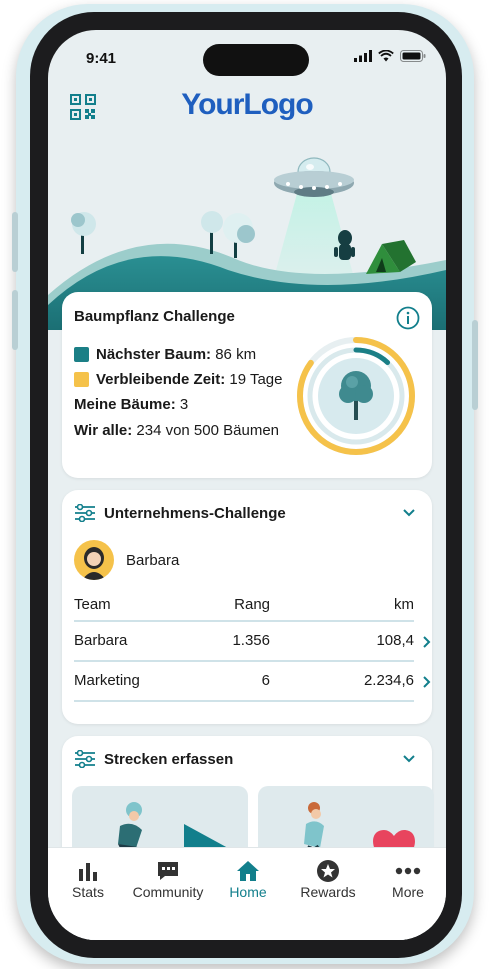 This screenshot has height=969, width=489. What do you see at coordinates (103, 430) in the screenshot?
I see `all-trees-label: Wir alle:` at bounding box center [103, 430].